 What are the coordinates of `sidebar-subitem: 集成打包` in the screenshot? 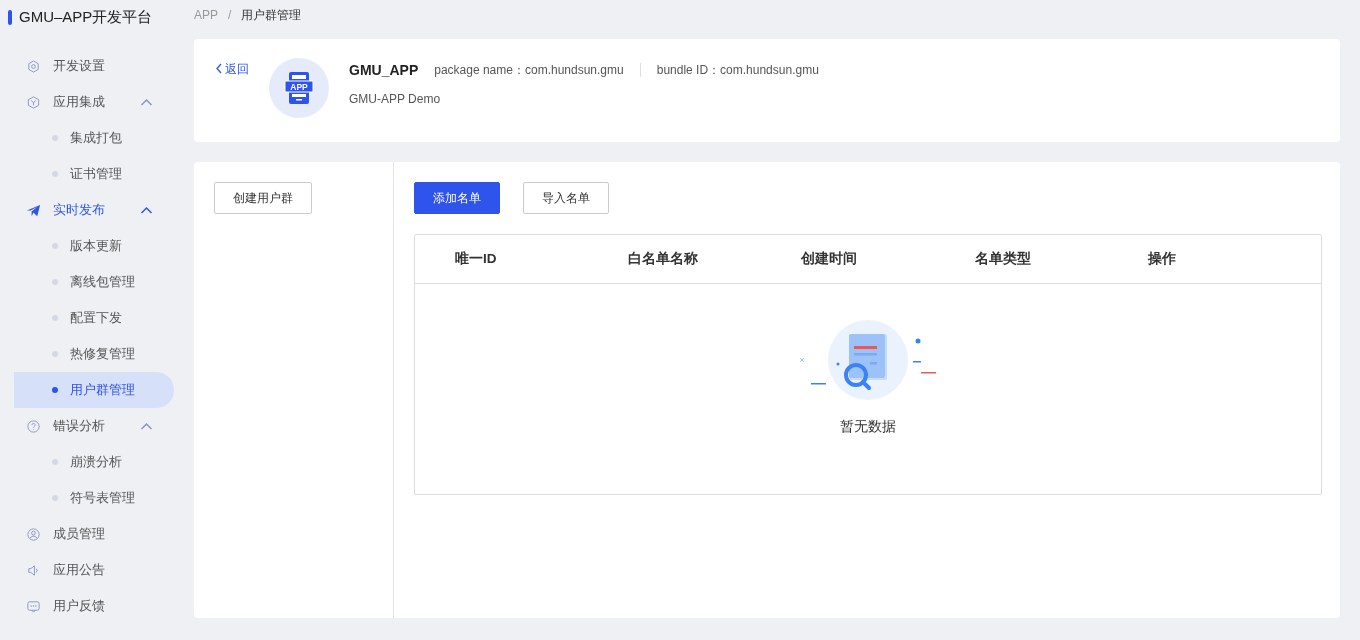 It's located at (94, 138).